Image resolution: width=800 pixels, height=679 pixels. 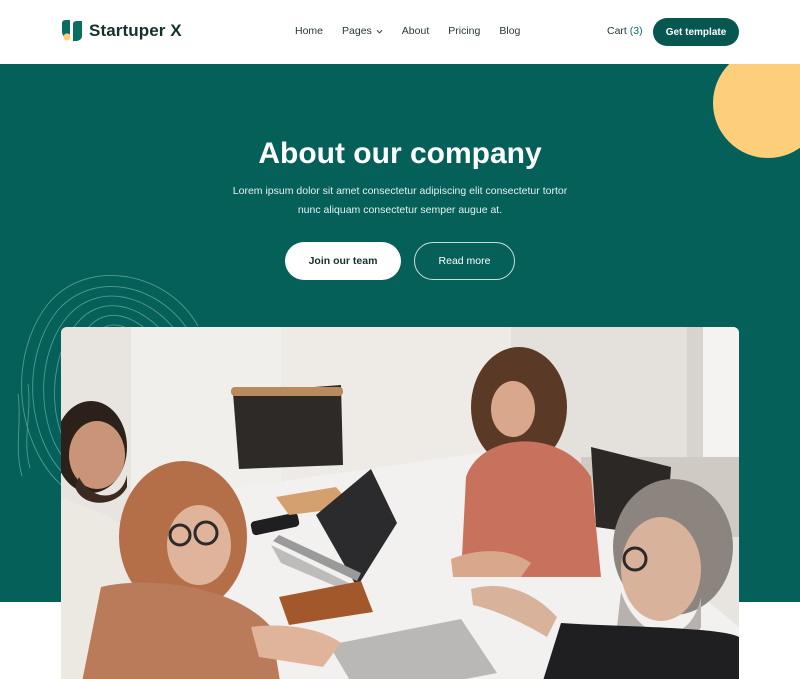 I want to click on nav-item-home: Home, so click(x=309, y=31).